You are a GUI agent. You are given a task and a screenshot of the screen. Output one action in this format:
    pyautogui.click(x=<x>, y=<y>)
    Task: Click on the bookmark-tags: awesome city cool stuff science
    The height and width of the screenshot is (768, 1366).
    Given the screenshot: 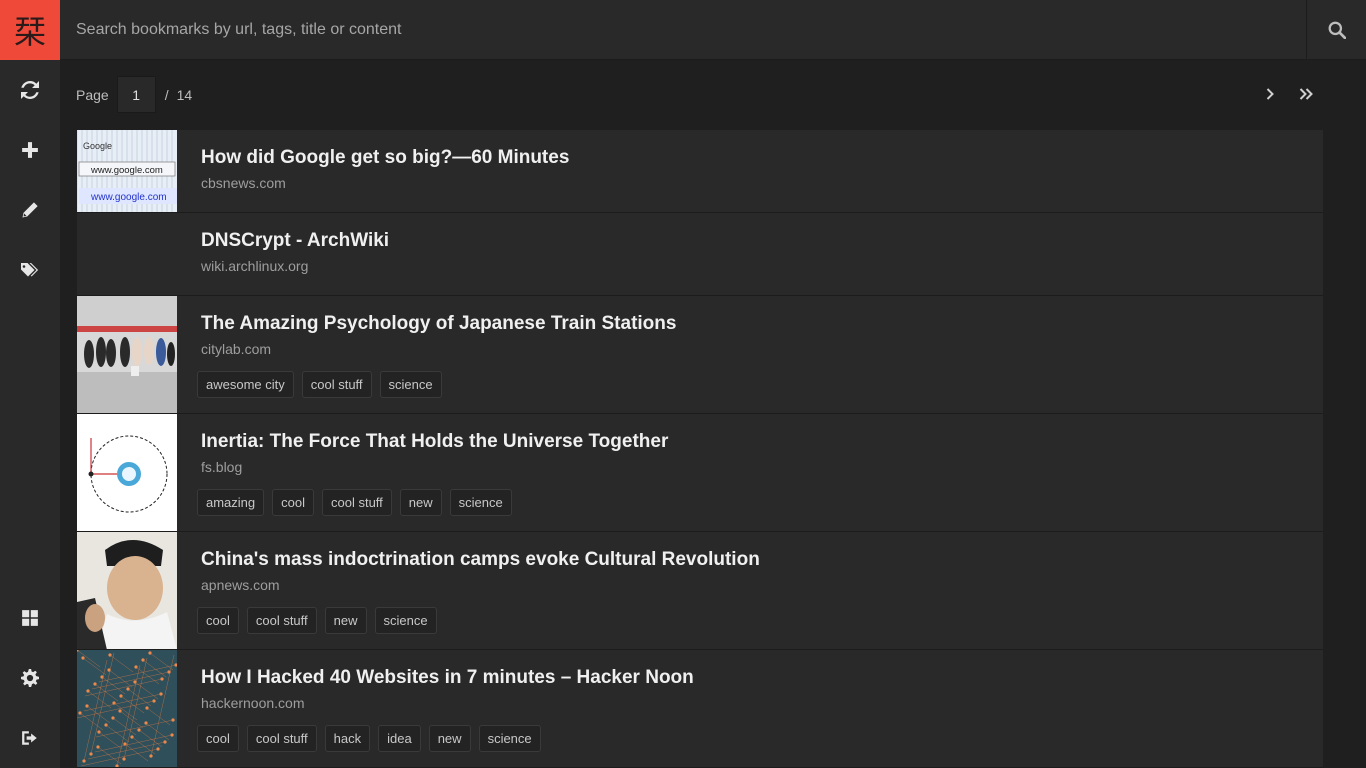 What is the action you would take?
    pyautogui.click(x=436, y=384)
    